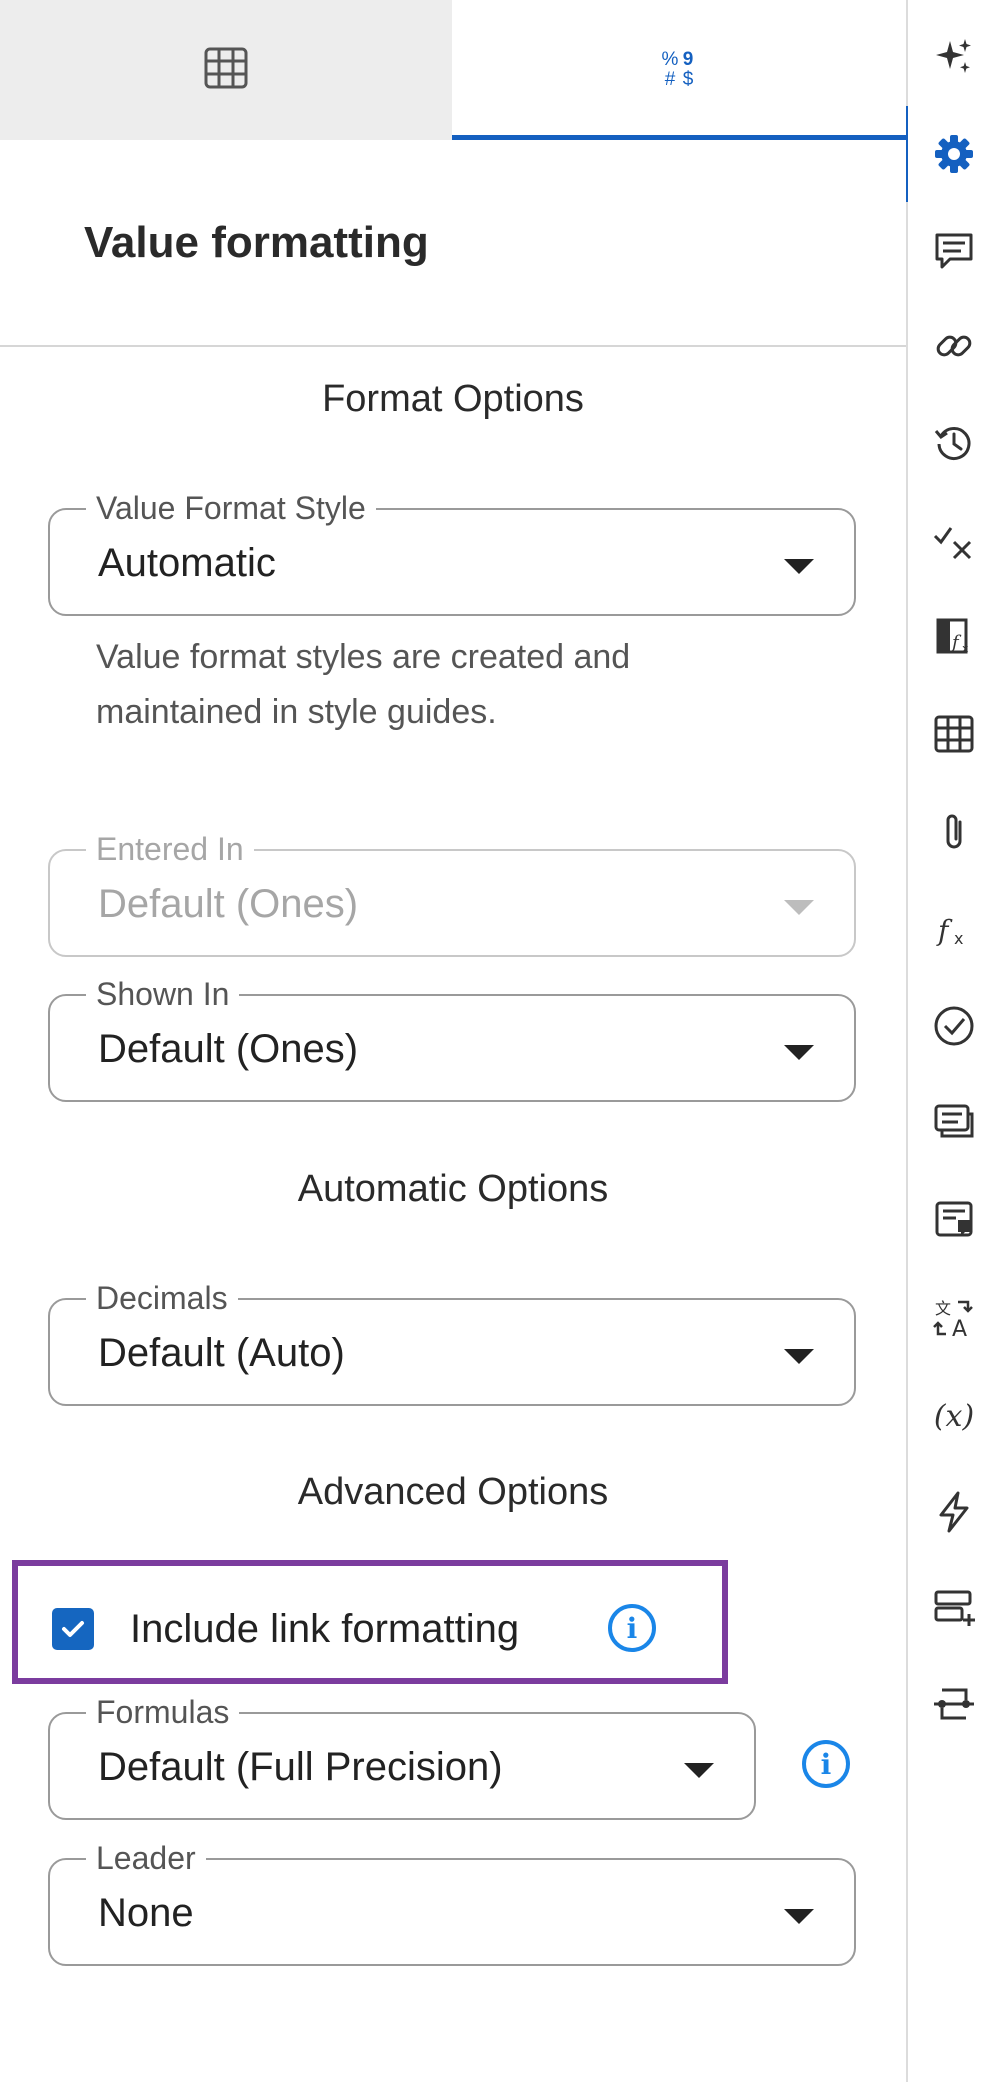  I want to click on sparkle-icon, so click(954, 57).